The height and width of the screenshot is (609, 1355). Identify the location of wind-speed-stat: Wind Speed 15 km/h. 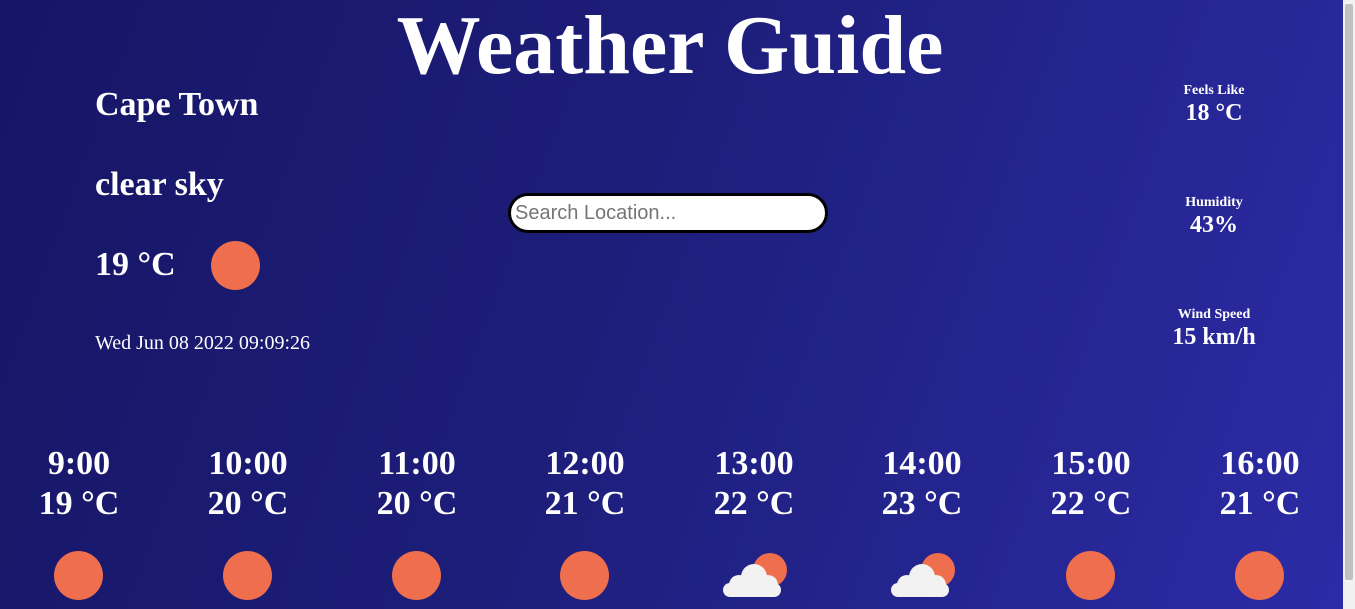
(1214, 329).